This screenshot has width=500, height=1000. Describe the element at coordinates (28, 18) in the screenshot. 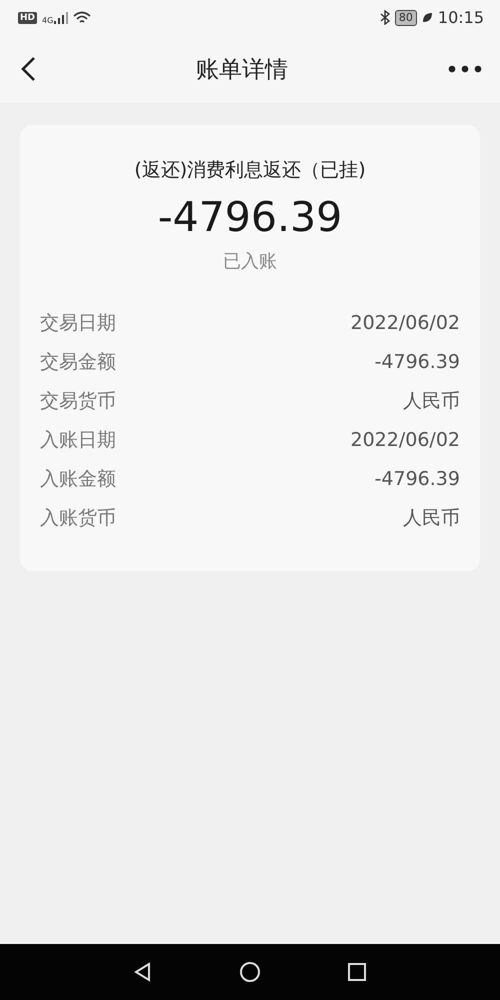

I see `hd-badge: HD` at that location.